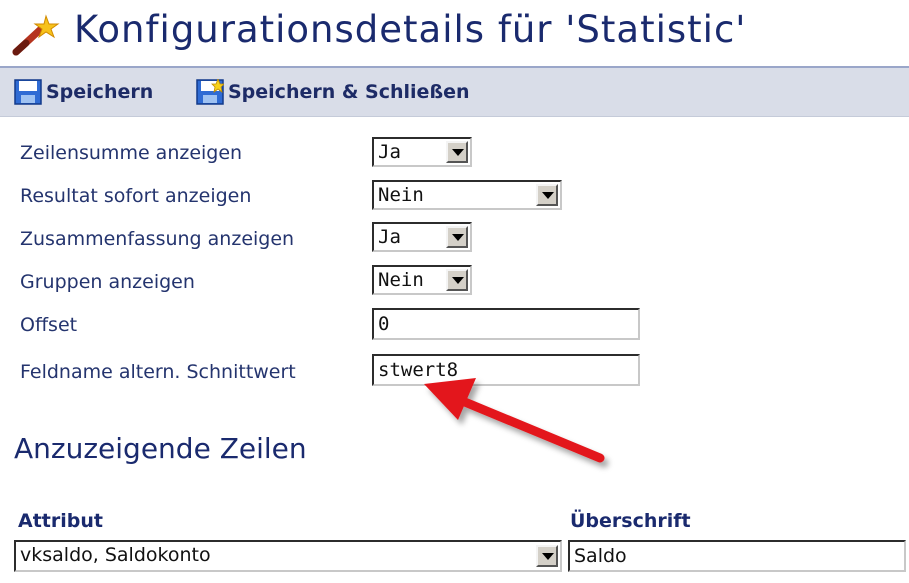 This screenshot has width=909, height=583. Describe the element at coordinates (422, 237) in the screenshot. I see `select-zusammenfassung: Ja` at that location.